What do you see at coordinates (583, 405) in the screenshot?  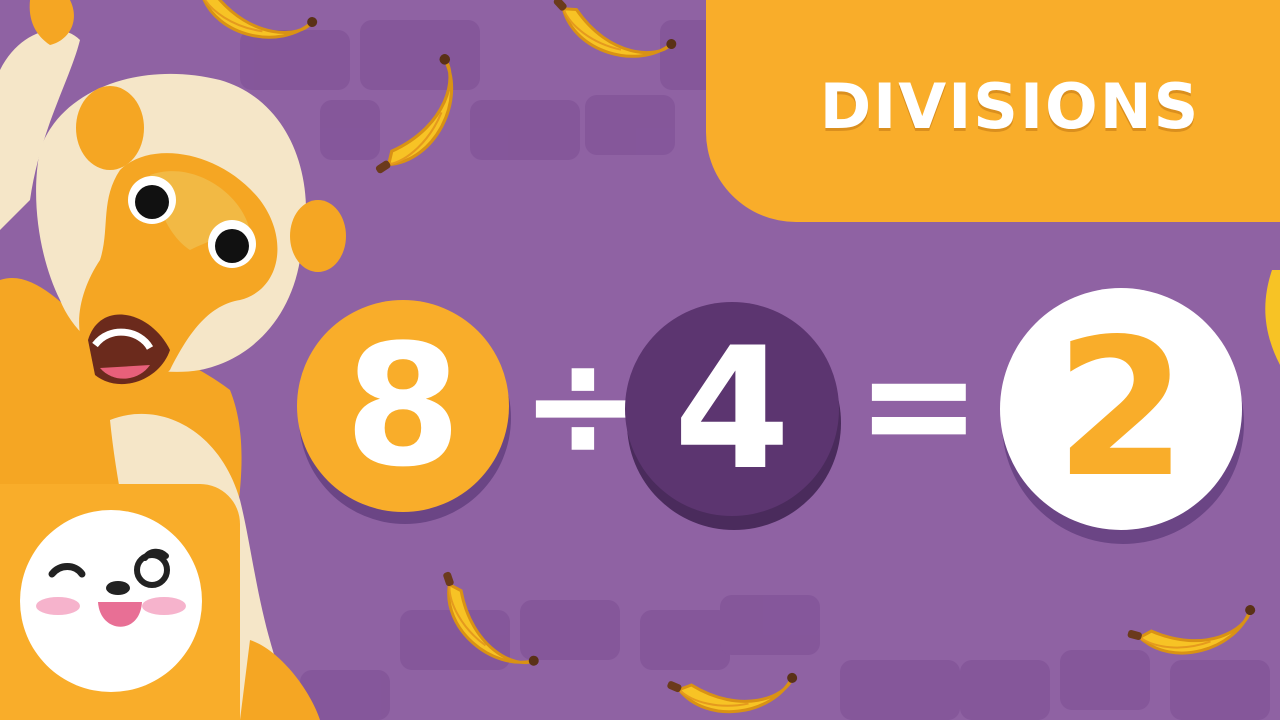 I see `divide-sign: ÷` at bounding box center [583, 405].